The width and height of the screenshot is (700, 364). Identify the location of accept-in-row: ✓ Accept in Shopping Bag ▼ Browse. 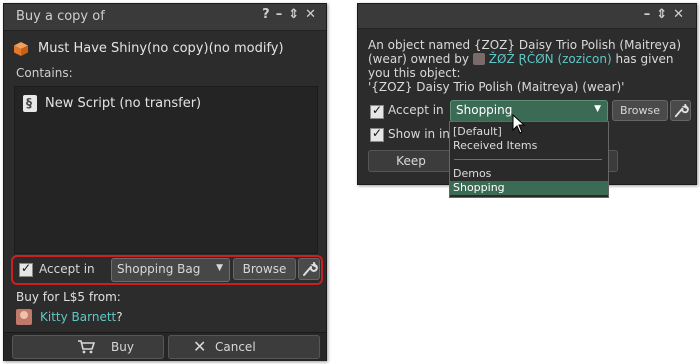
(167, 270).